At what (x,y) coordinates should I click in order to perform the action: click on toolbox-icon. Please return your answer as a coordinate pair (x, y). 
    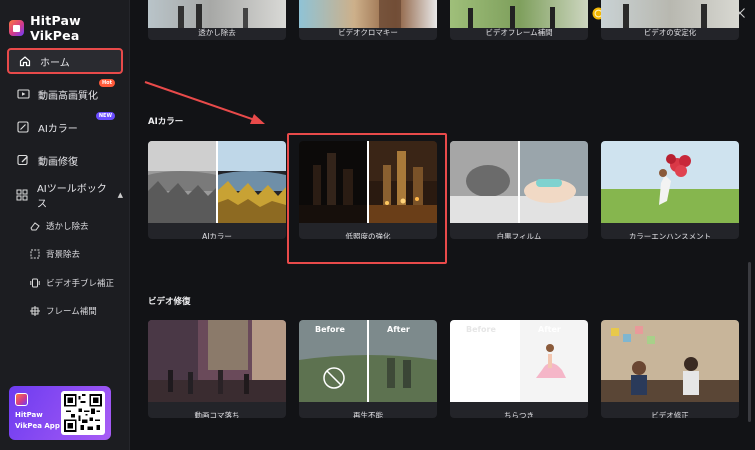
    Looking at the image, I should click on (22, 195).